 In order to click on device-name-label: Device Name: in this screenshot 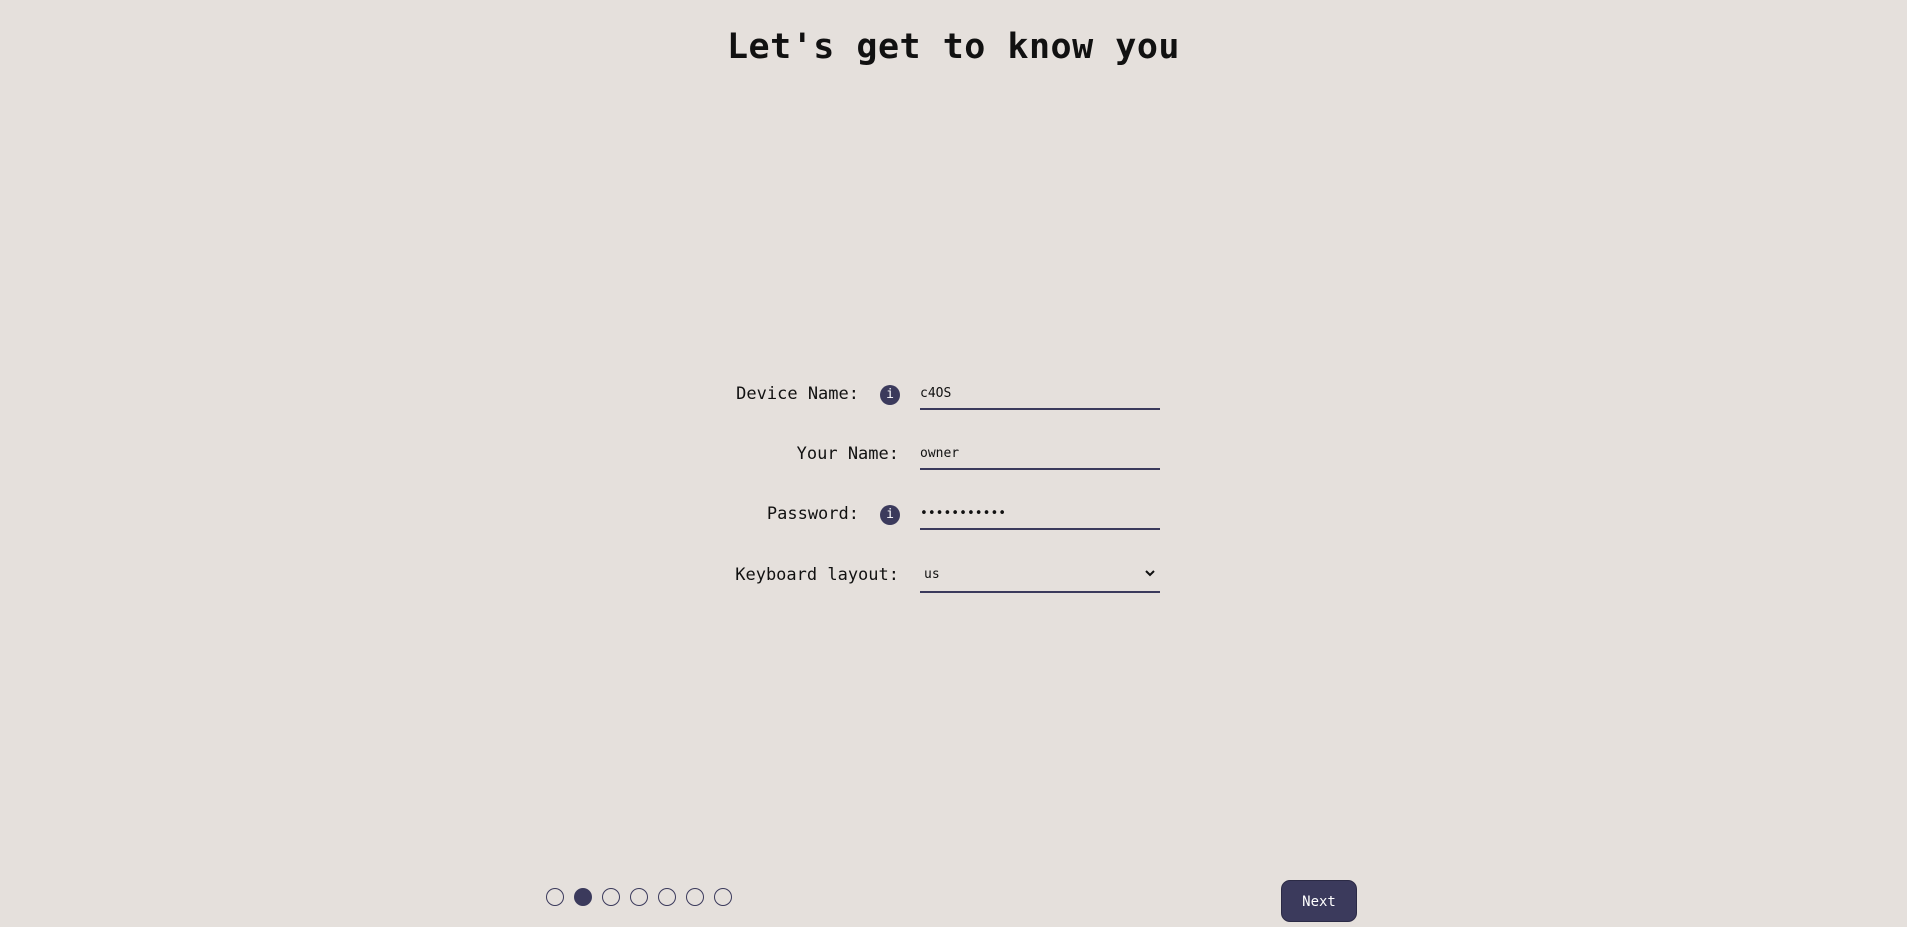, I will do `click(797, 394)`.